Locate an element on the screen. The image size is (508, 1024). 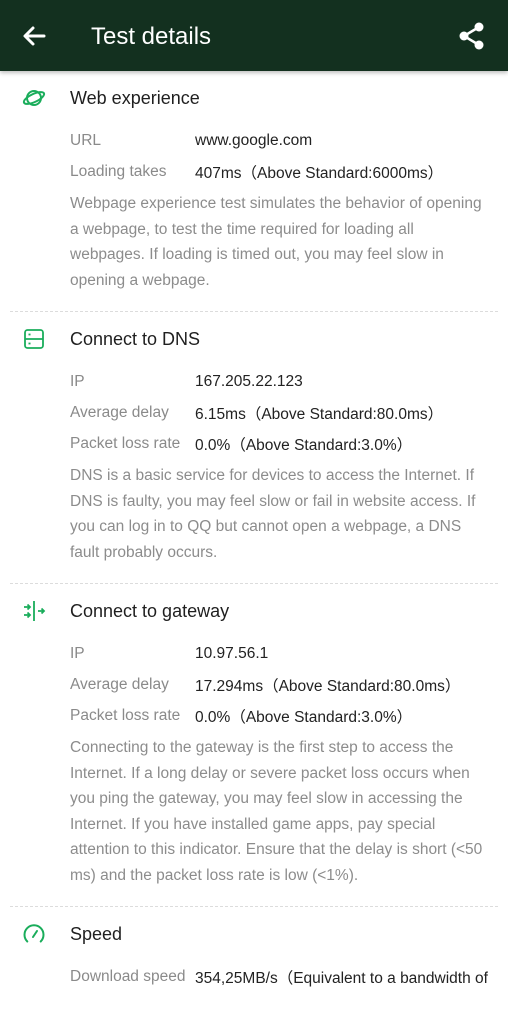
row-value: 10.97.56.1 is located at coordinates (232, 653).